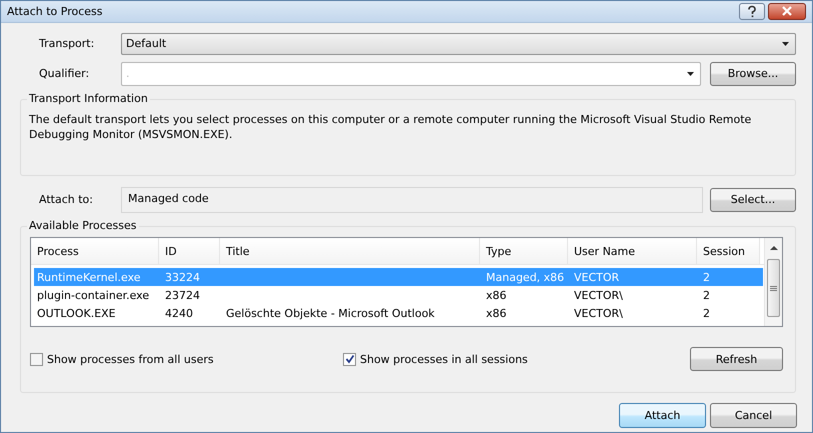  I want to click on column-header: ID, so click(189, 251).